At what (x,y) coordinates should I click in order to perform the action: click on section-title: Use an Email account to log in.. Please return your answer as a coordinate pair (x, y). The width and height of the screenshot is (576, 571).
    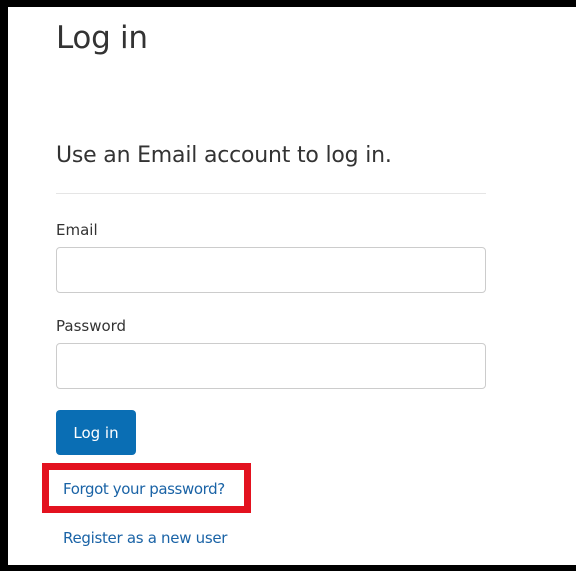
    Looking at the image, I should click on (224, 155).